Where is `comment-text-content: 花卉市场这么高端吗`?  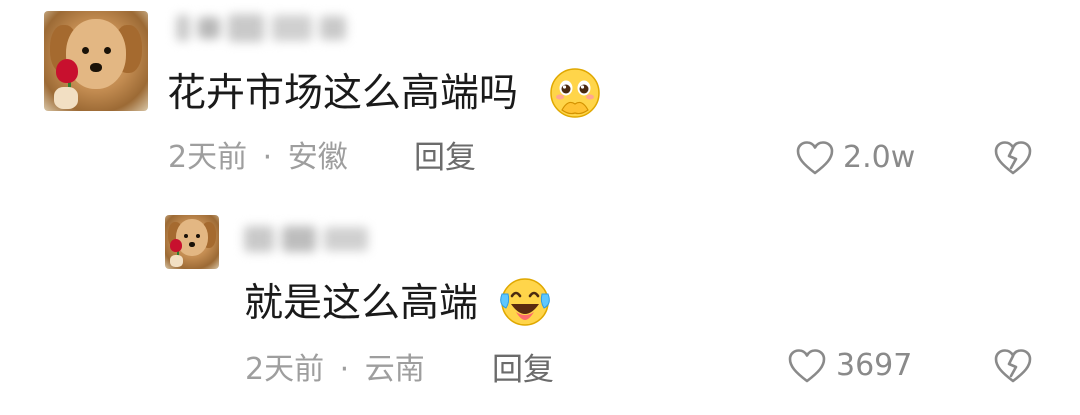 comment-text-content: 花卉市场这么高端吗 is located at coordinates (343, 93).